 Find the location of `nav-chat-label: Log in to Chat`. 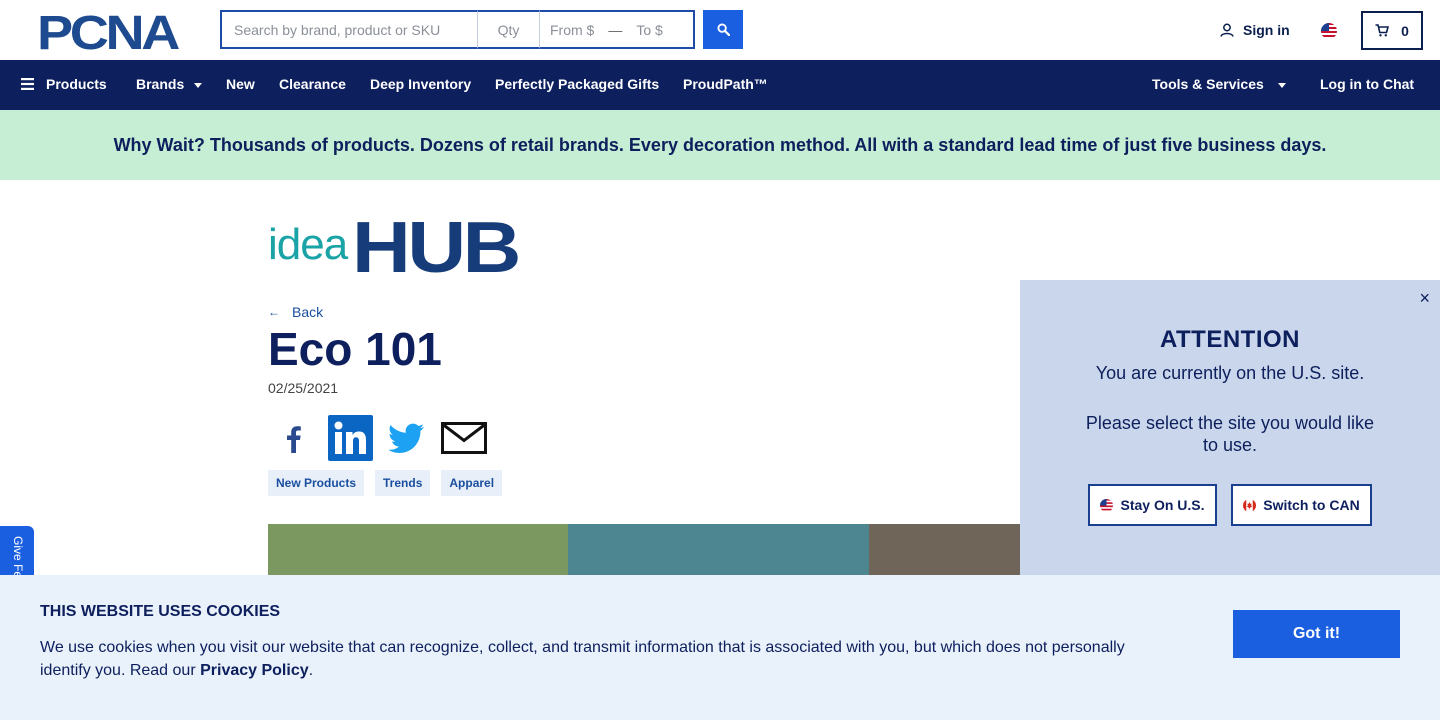

nav-chat-label: Log in to Chat is located at coordinates (1367, 84).